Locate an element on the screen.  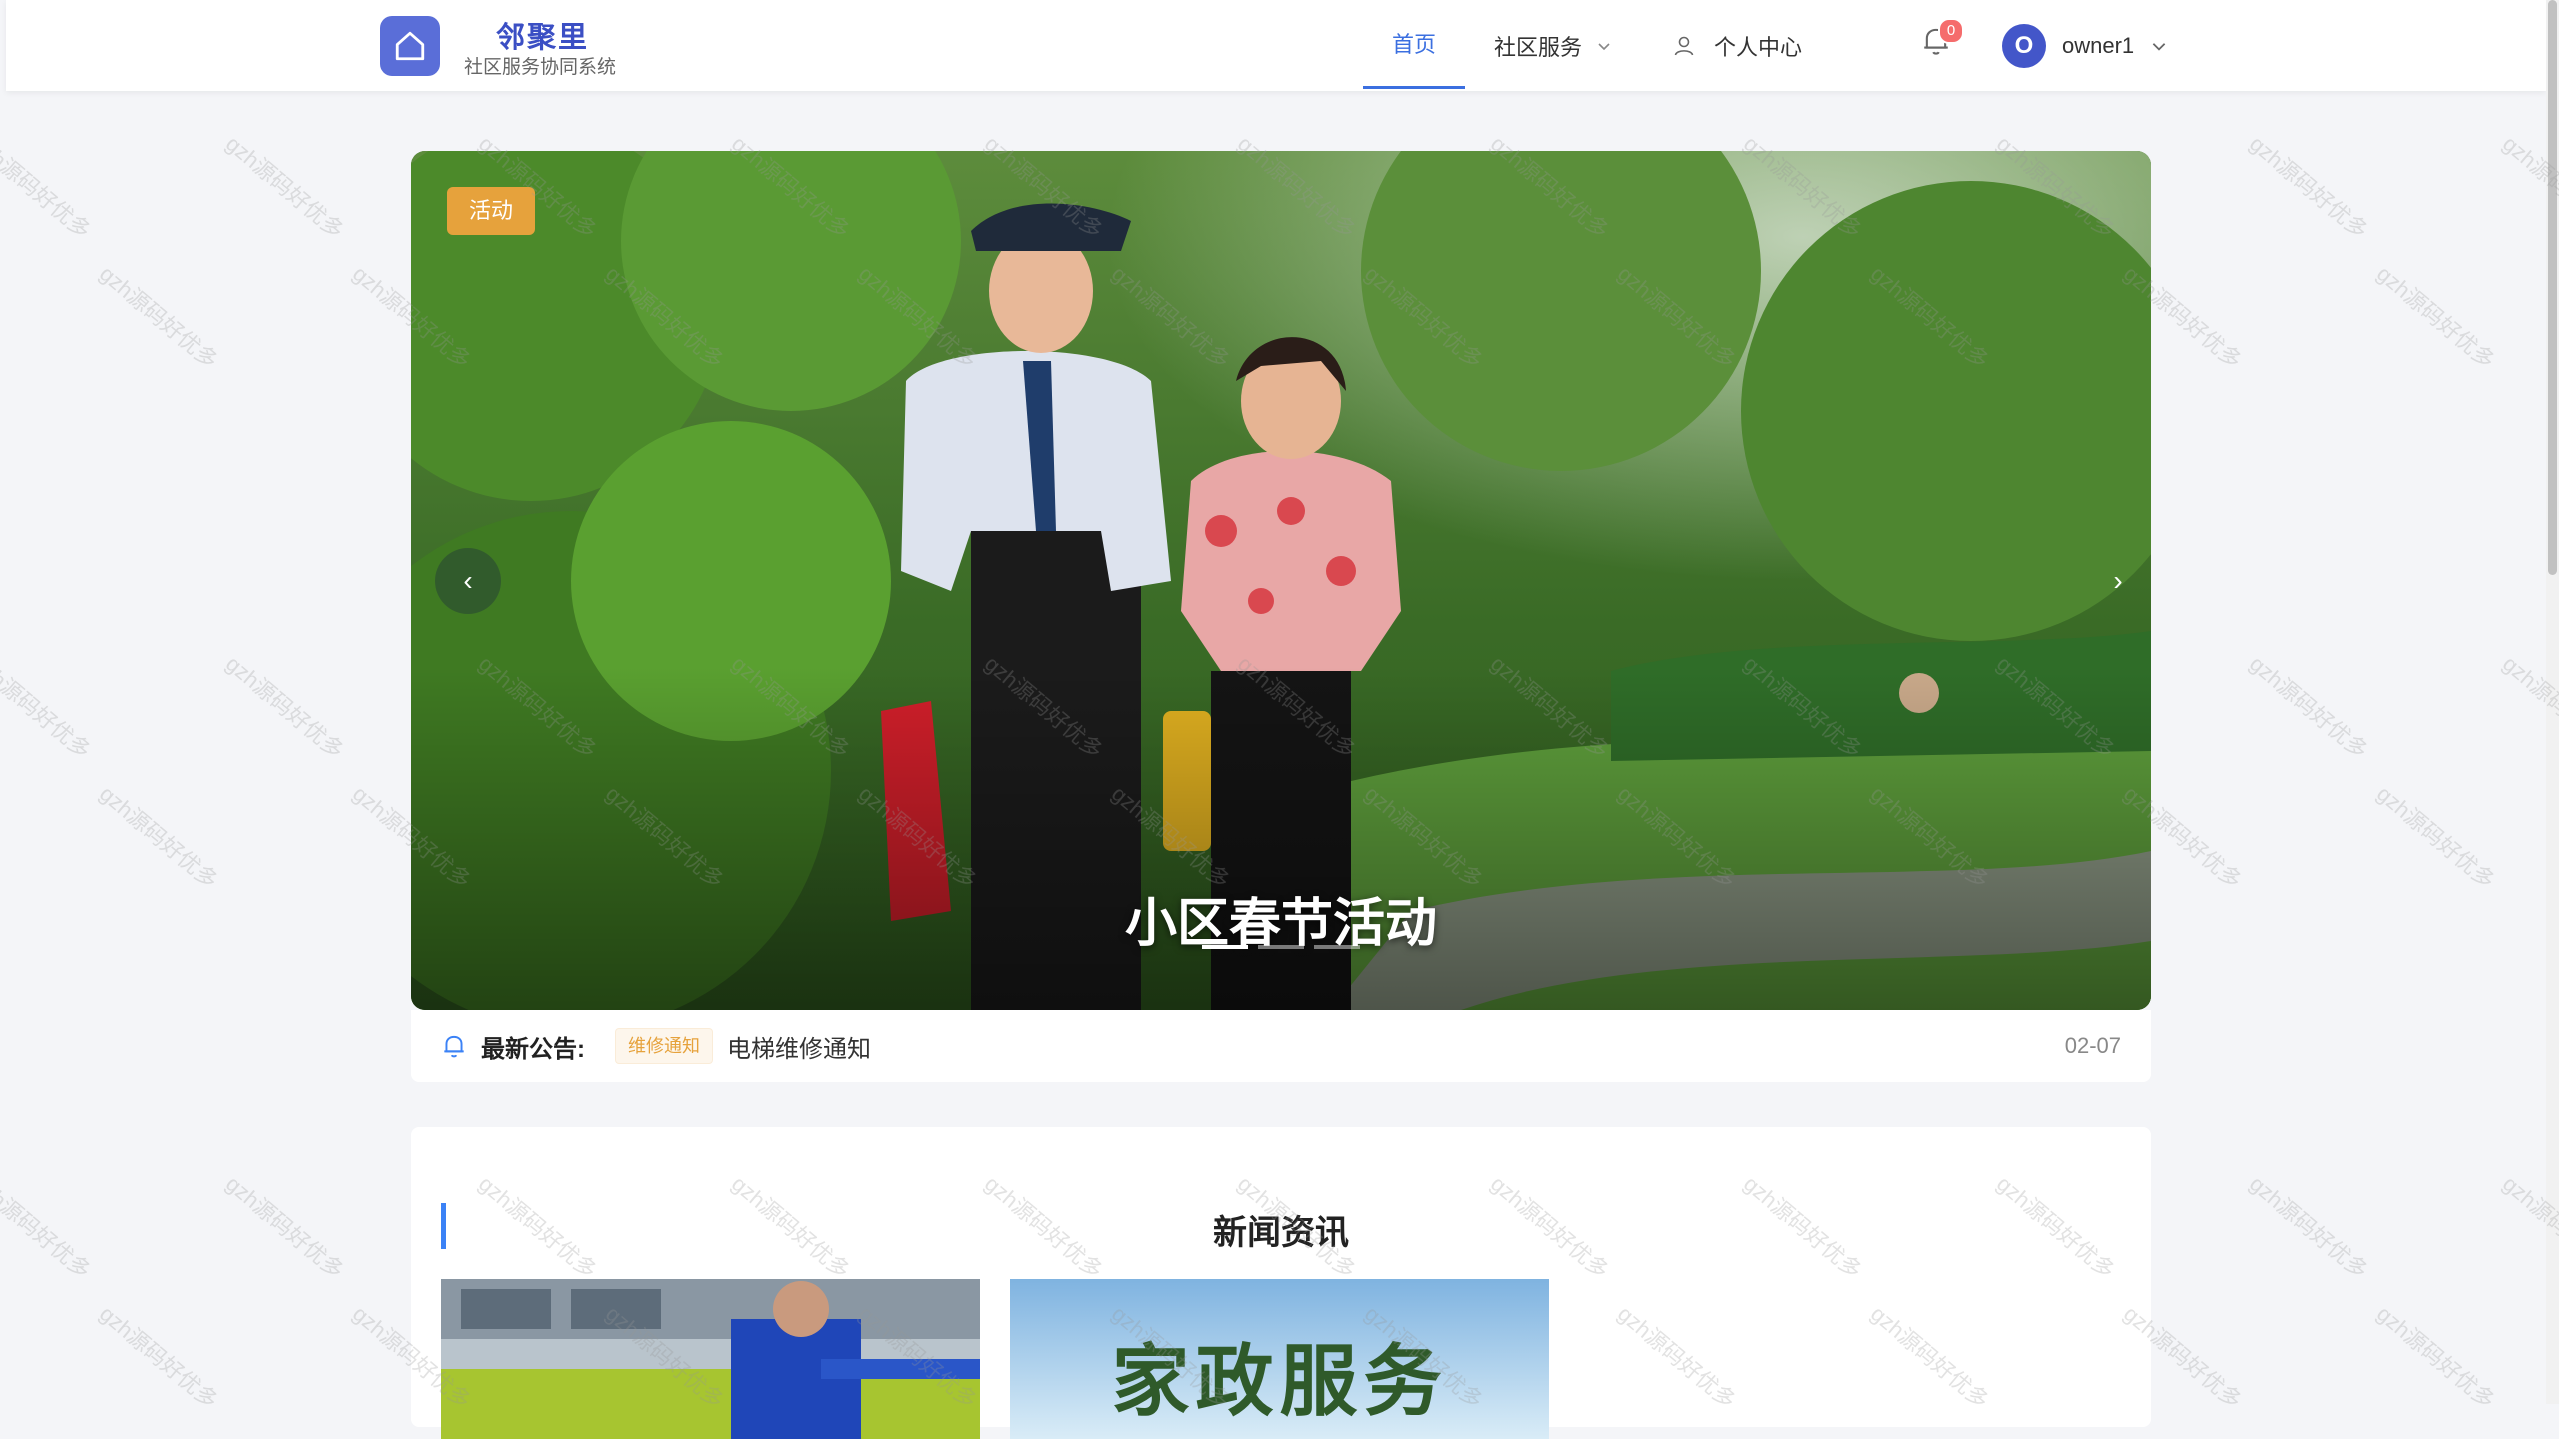
carousel-indicators is located at coordinates (1281, 947).